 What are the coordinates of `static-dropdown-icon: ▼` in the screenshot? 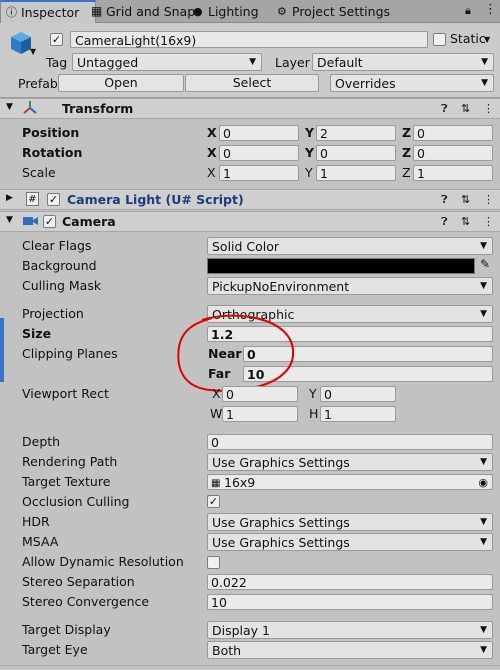 It's located at (487, 39).